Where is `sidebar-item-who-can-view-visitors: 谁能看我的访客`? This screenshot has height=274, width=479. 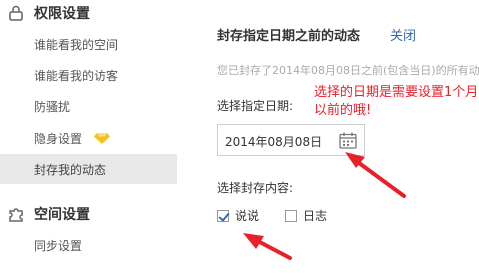
sidebar-item-who-can-view-visitors: 谁能看我的访客 is located at coordinates (88, 75).